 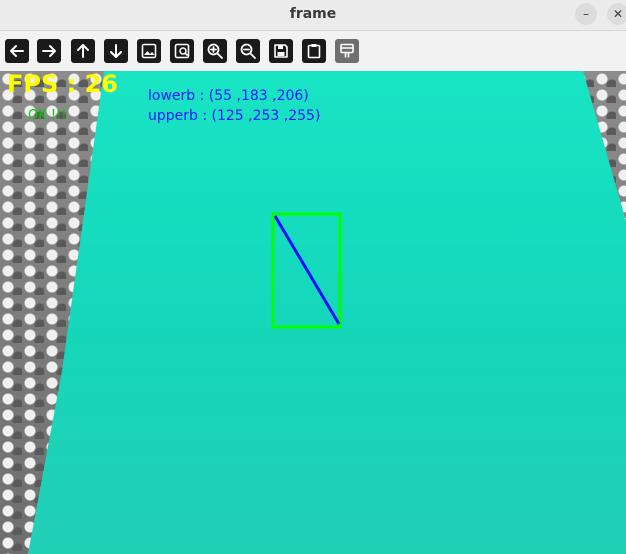 What do you see at coordinates (228, 96) in the screenshot?
I see `lowerb-label: lowerb : (55 ,183 ,206)` at bounding box center [228, 96].